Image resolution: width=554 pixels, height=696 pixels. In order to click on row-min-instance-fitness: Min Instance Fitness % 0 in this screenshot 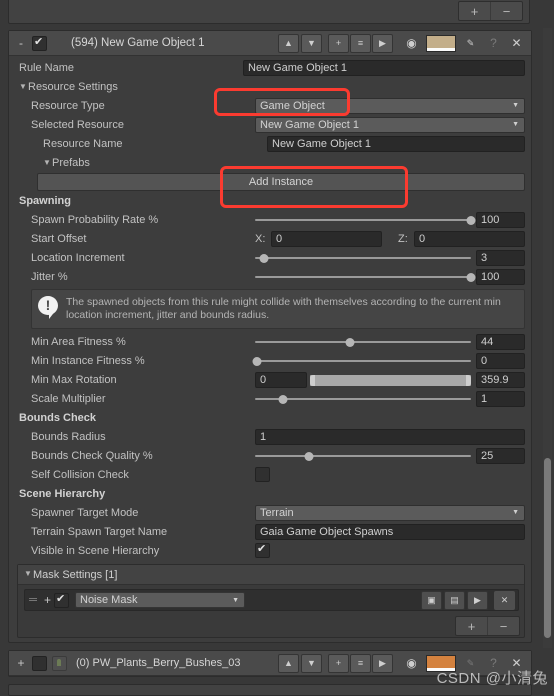, I will do `click(270, 360)`.